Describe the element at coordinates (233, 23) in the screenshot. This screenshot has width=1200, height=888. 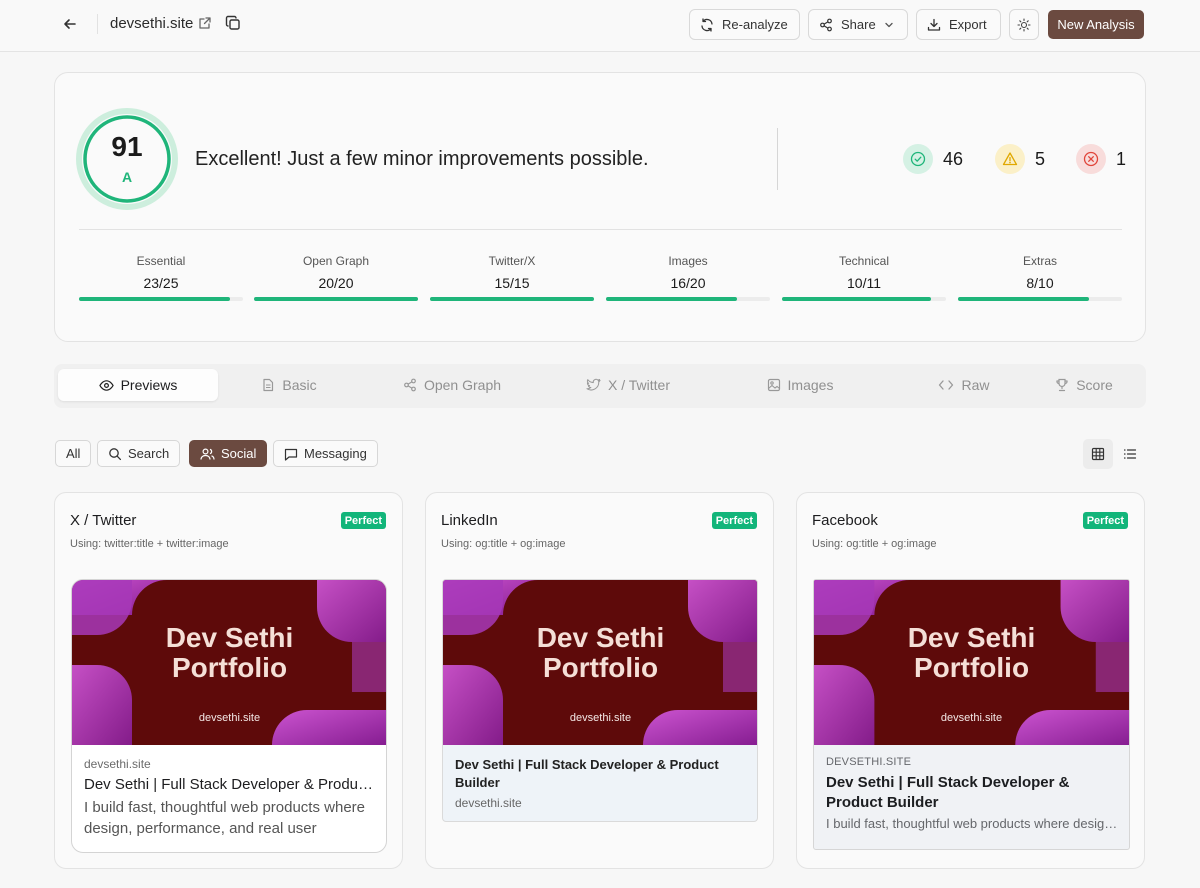
I see `copy-icon` at that location.